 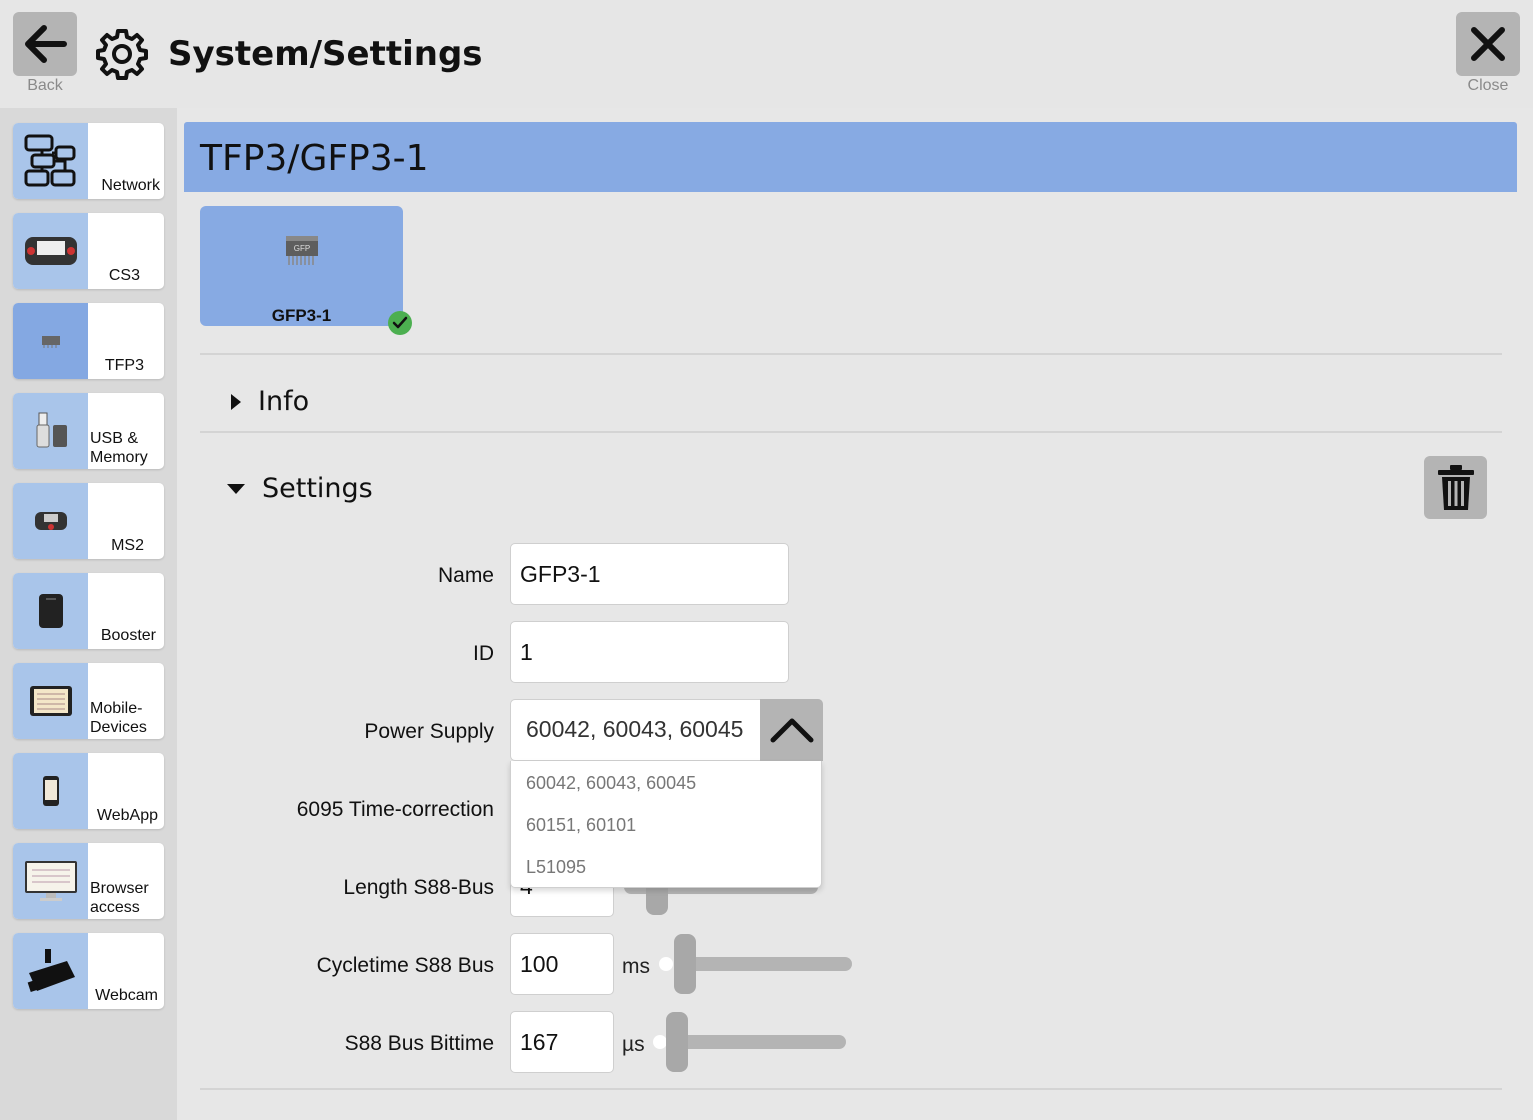 I want to click on cycletime-label: Cycletime S88 Bus, so click(x=405, y=965).